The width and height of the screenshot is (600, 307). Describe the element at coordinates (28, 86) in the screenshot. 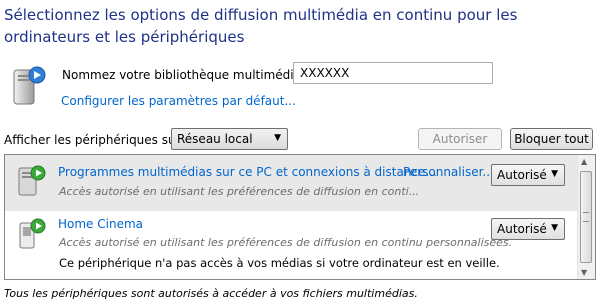

I see `media-library-icon` at that location.